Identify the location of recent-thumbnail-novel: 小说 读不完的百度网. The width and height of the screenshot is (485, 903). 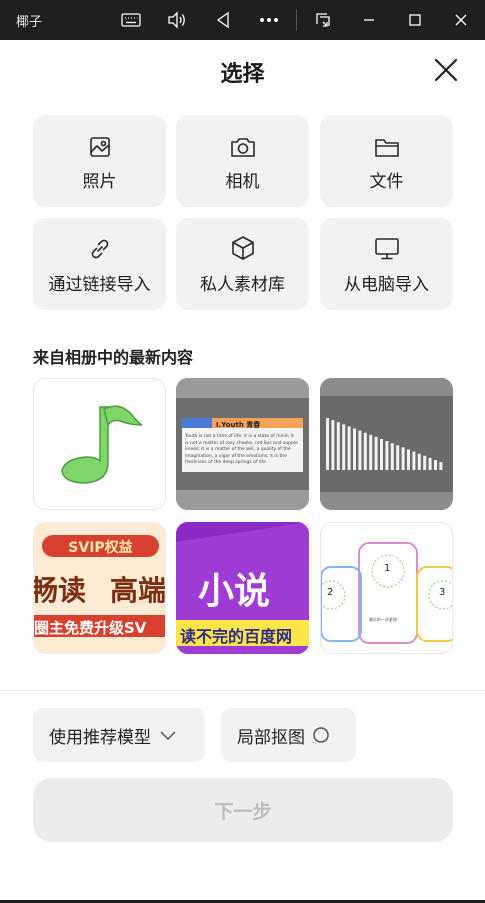
(242, 588).